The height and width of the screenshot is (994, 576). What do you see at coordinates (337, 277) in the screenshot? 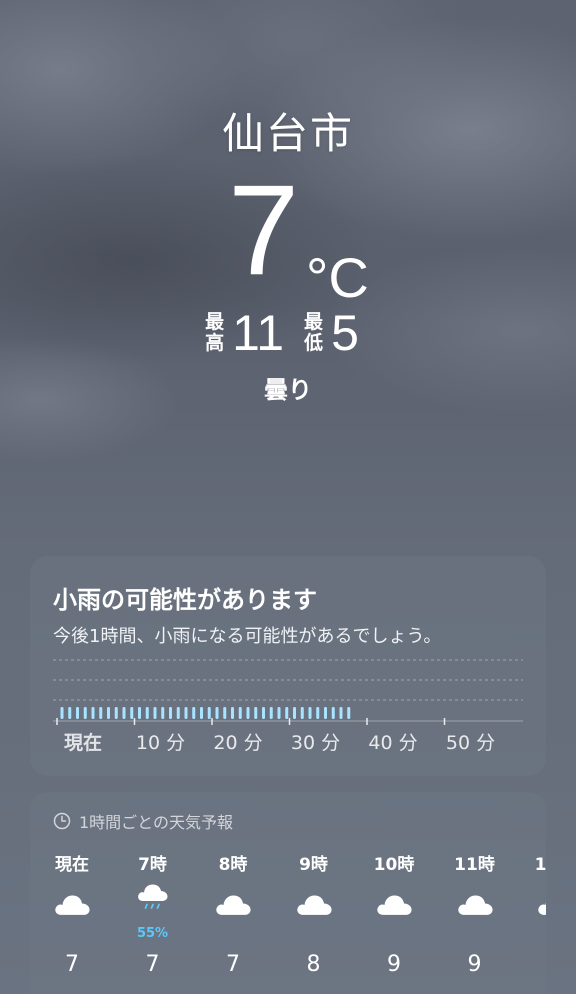
I see `temperature-unit: °C` at bounding box center [337, 277].